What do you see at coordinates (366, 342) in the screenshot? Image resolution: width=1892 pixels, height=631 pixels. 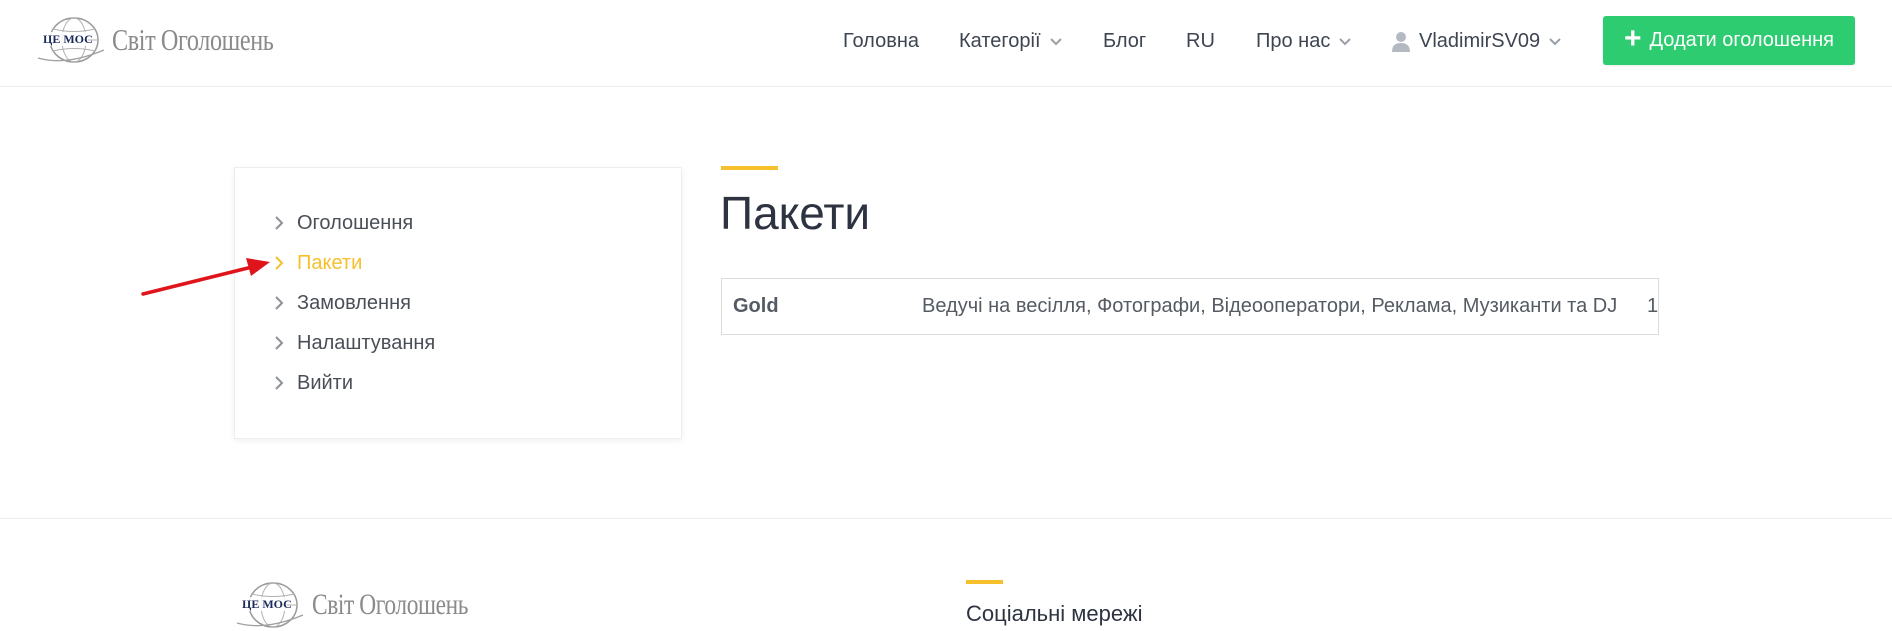 I see `sidebar-item-label: Налаштування` at bounding box center [366, 342].